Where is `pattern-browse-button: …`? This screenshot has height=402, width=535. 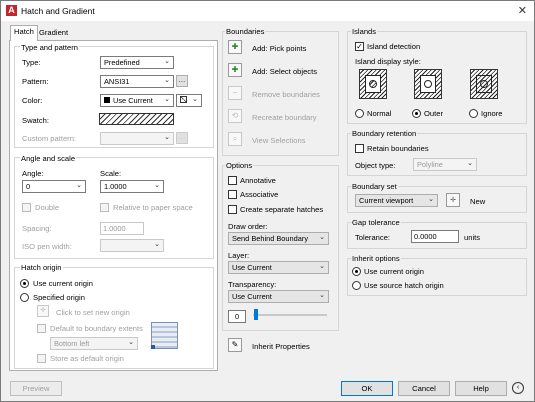 pattern-browse-button: … is located at coordinates (182, 81).